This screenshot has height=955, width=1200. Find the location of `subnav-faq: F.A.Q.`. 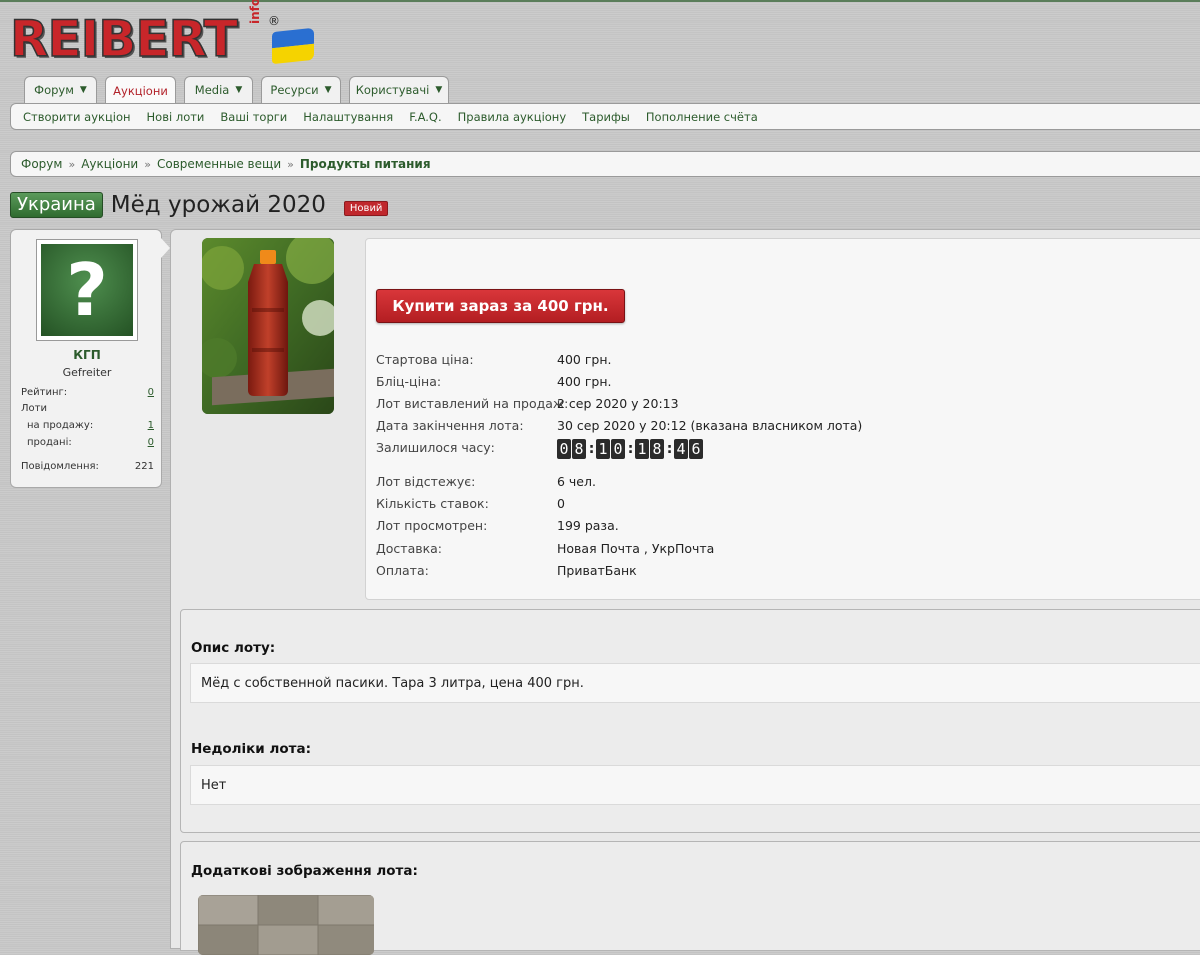

subnav-faq: F.A.Q. is located at coordinates (425, 117).